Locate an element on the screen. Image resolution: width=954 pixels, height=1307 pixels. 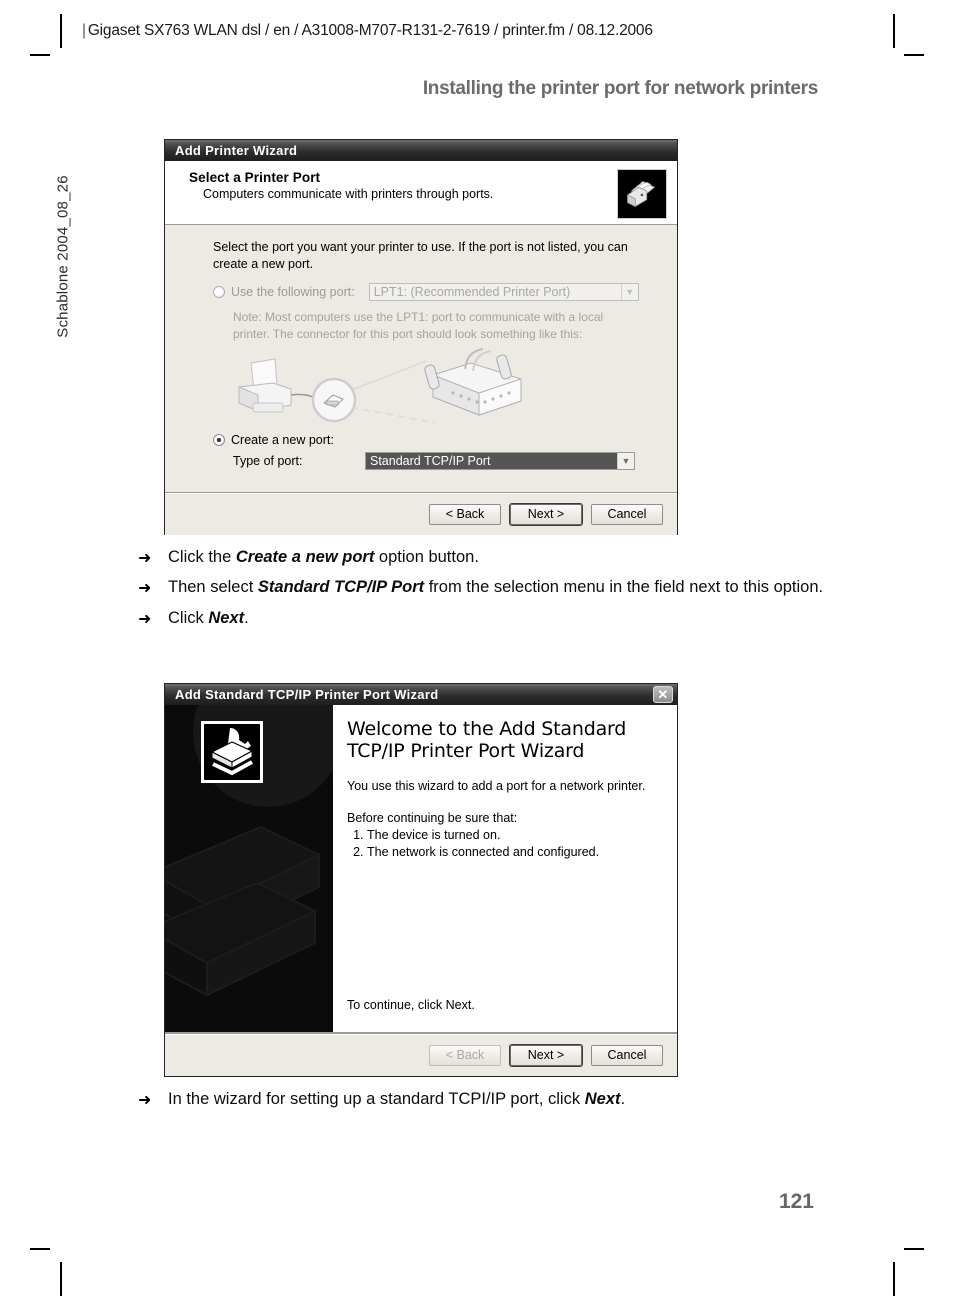
dialog-title-text: Add Printer Wizard is located at coordinates (236, 150).